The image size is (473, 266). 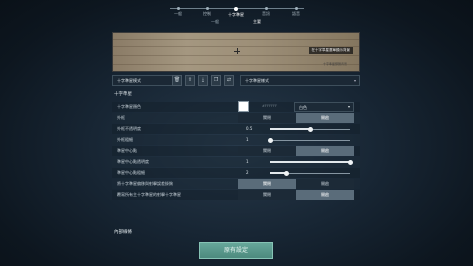 I want to click on crosshair-preview: 在十字準星選單顯示背景 十字準星預覽背景, so click(x=236, y=52).